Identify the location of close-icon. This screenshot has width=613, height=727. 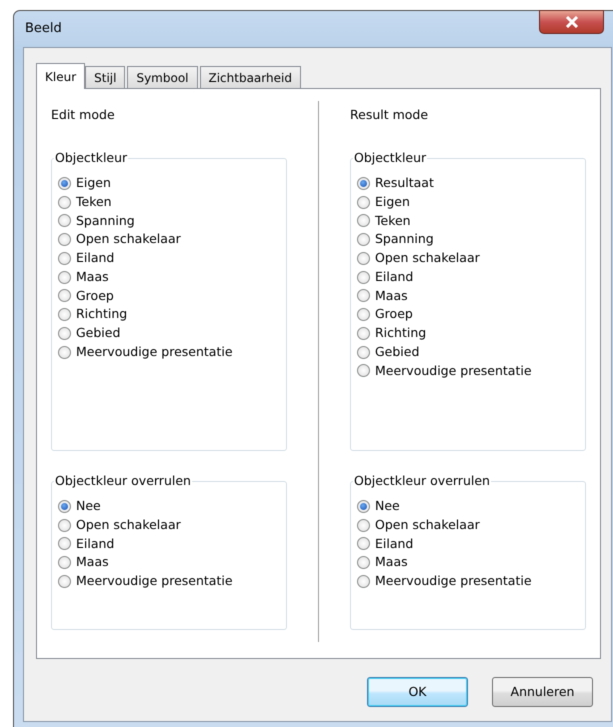
(571, 22).